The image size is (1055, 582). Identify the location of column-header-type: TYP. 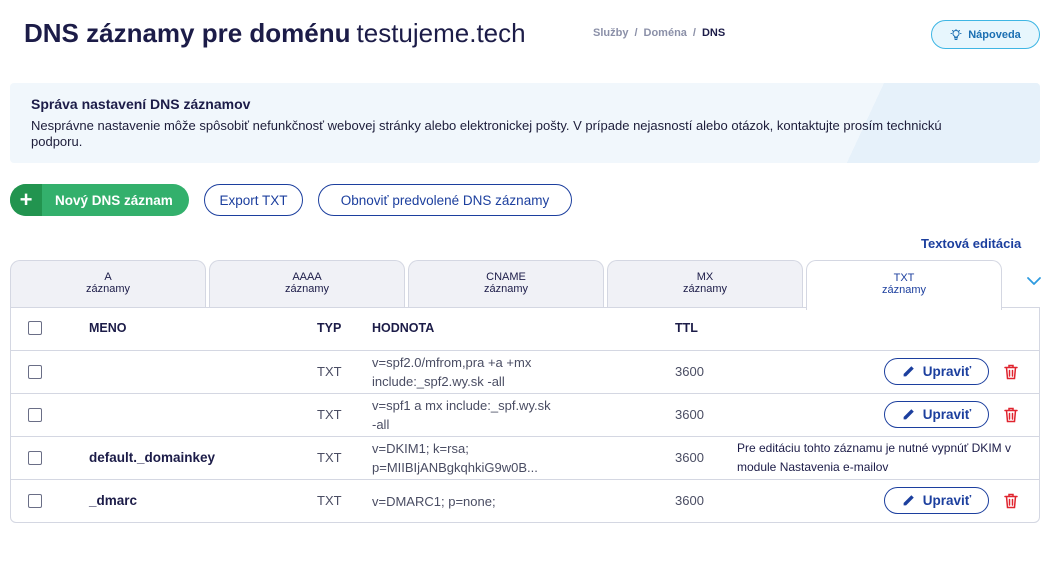
(329, 328).